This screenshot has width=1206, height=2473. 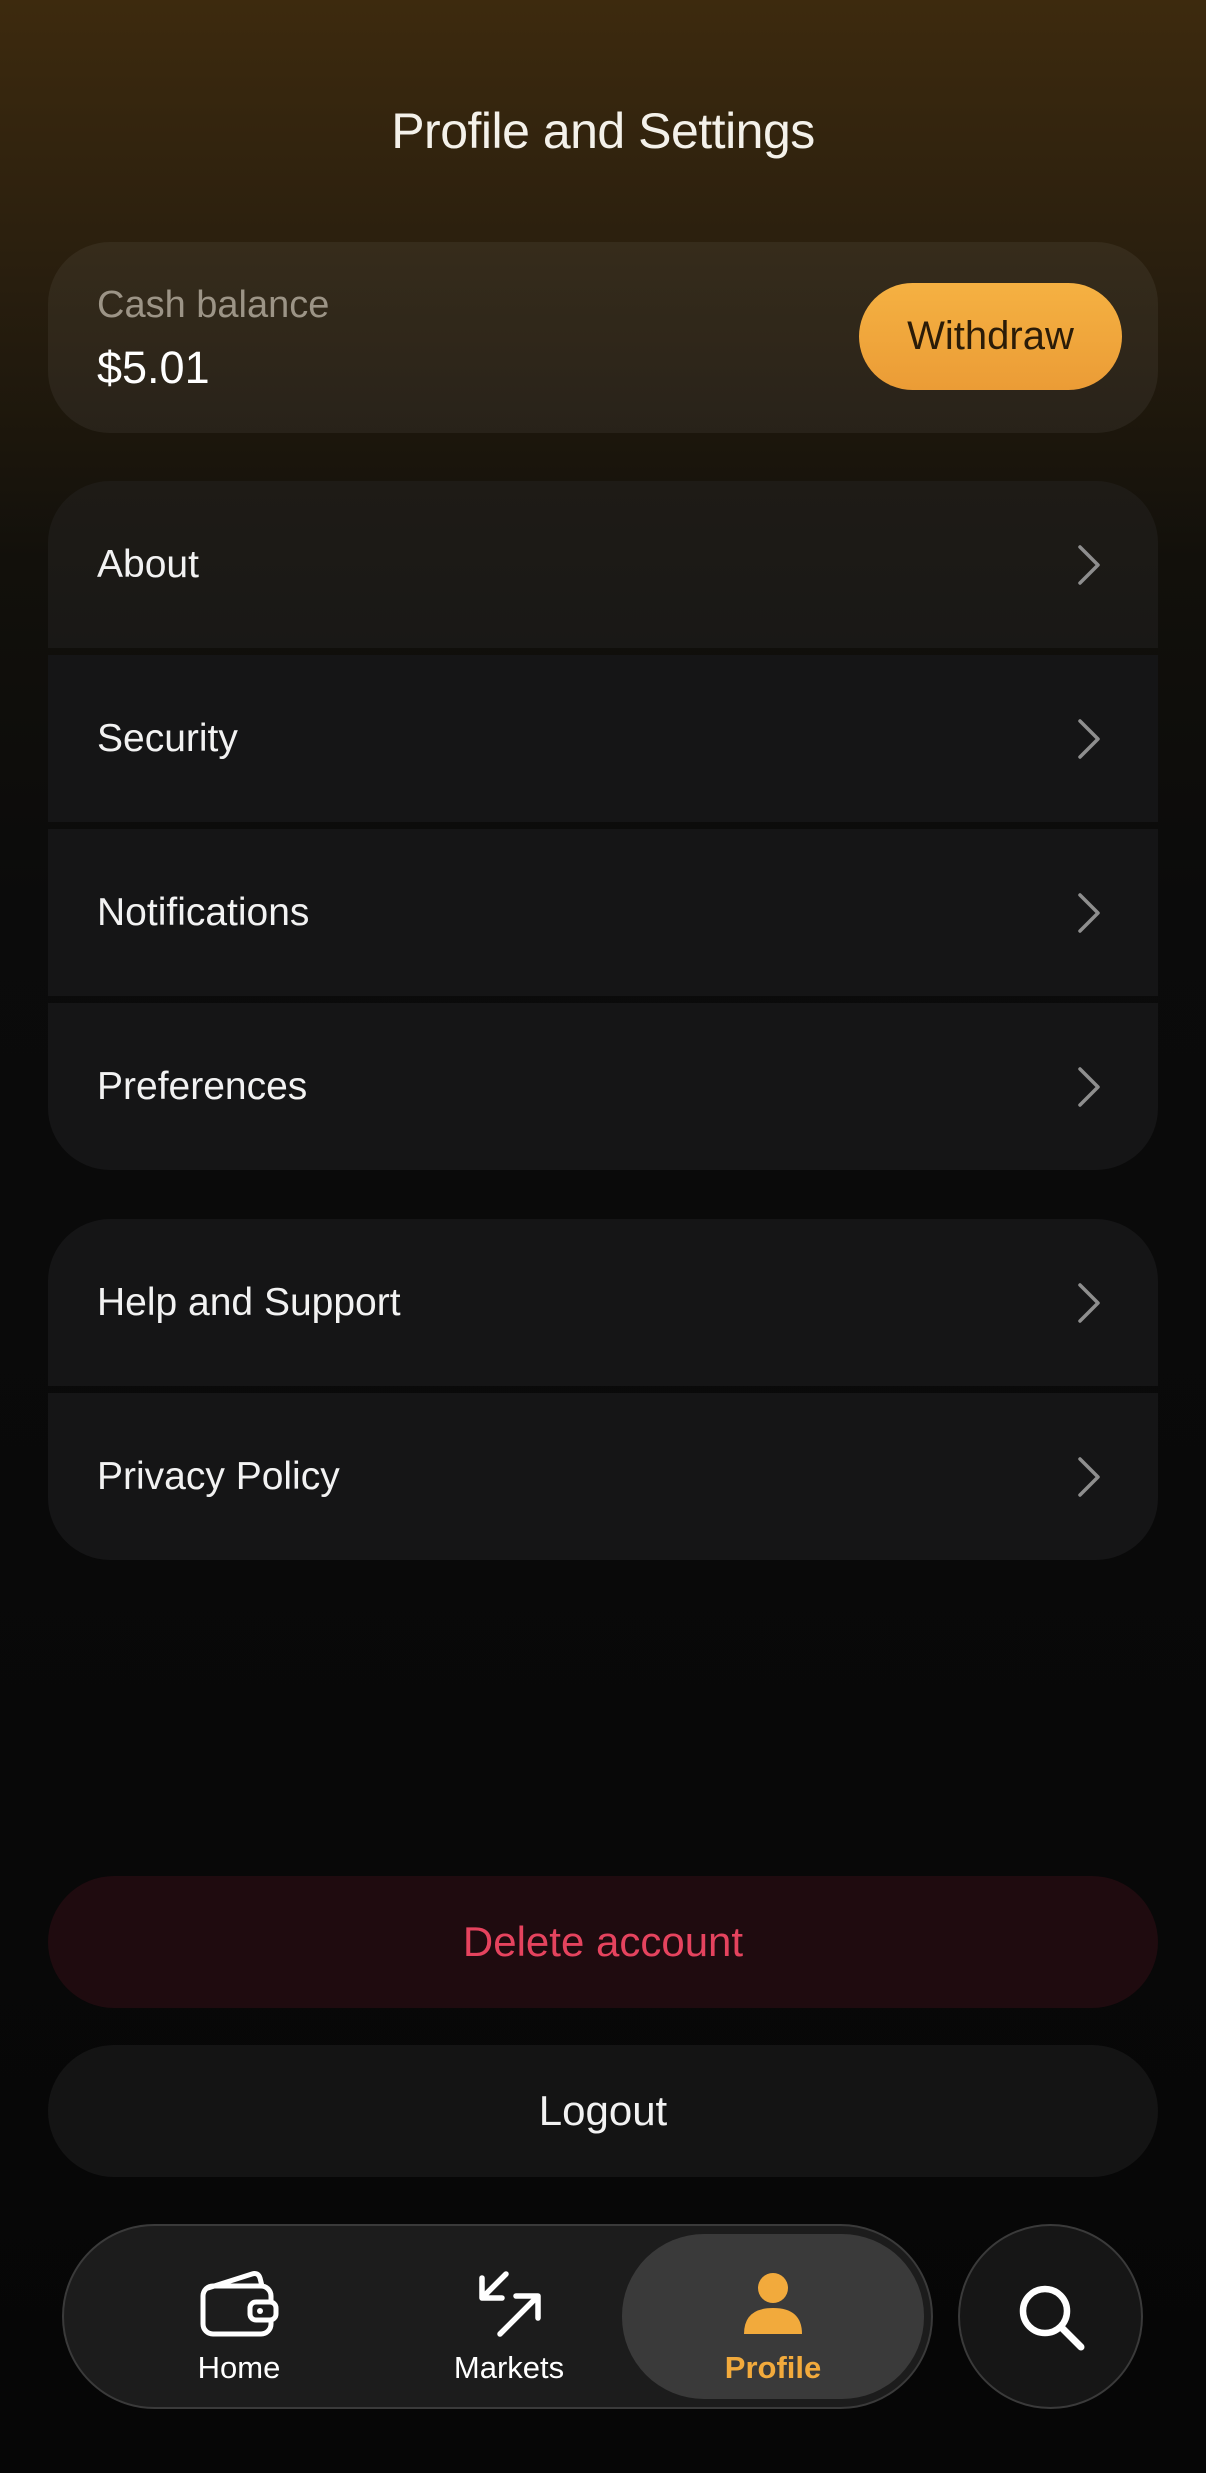 What do you see at coordinates (148, 564) in the screenshot?
I see `settings-item-label: About` at bounding box center [148, 564].